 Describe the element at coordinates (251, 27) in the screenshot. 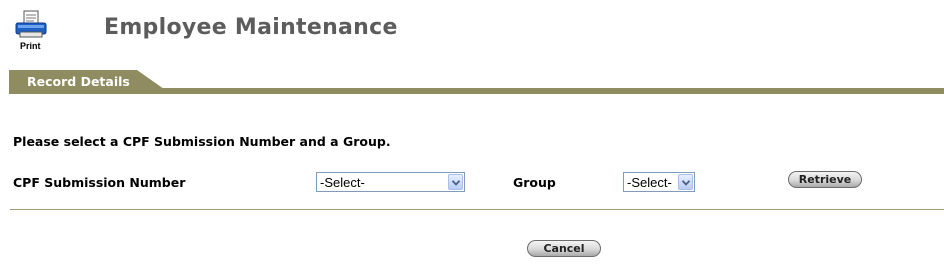

I see `page-title: Employee Maintenance` at that location.